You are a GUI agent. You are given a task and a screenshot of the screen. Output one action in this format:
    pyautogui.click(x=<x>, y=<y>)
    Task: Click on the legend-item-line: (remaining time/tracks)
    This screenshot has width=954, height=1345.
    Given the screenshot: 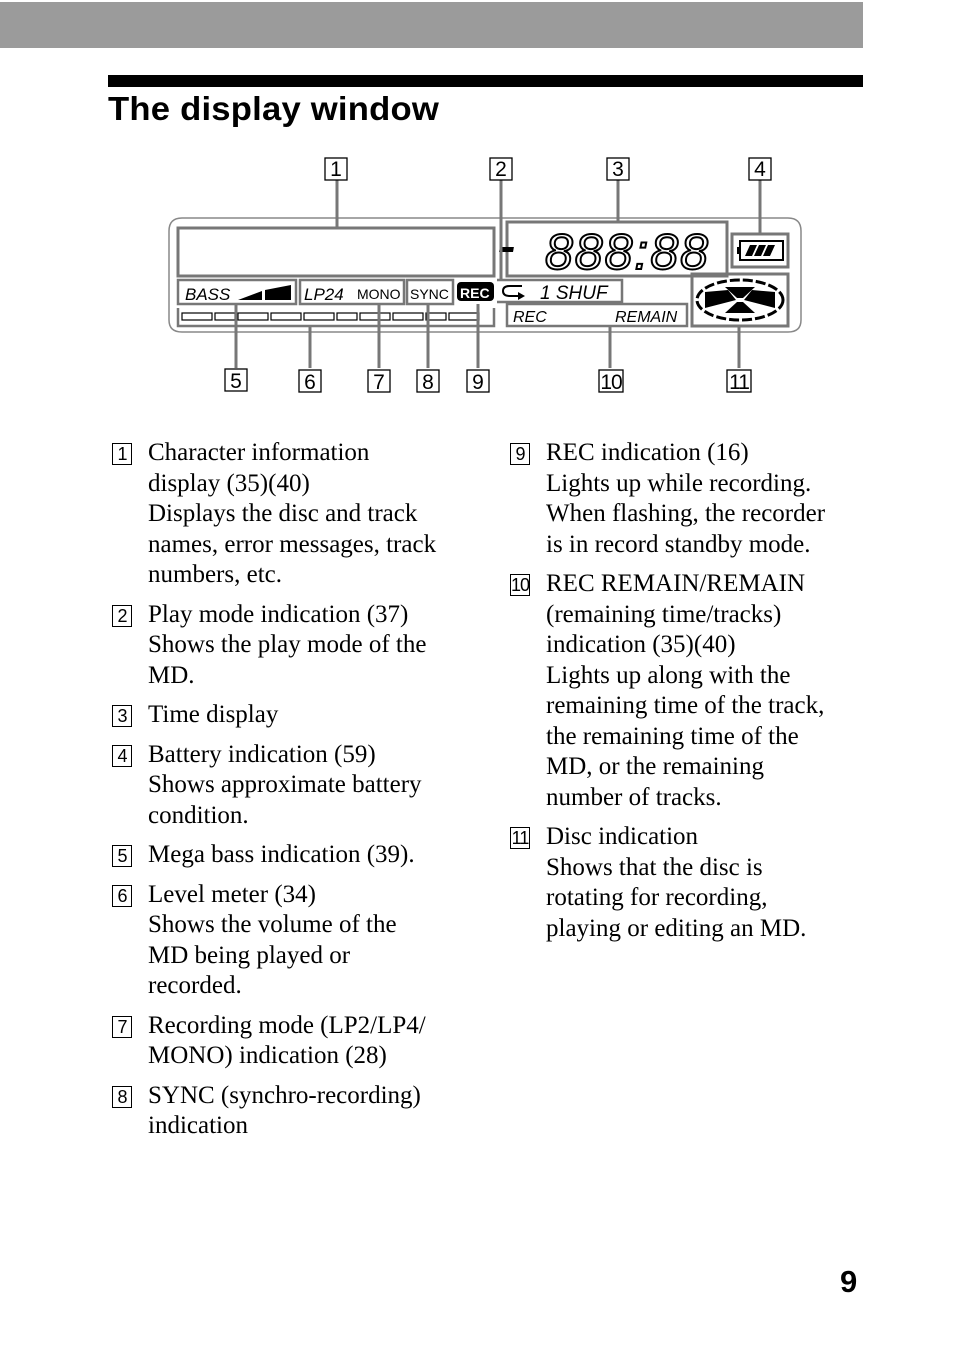 What is the action you would take?
    pyautogui.click(x=664, y=614)
    